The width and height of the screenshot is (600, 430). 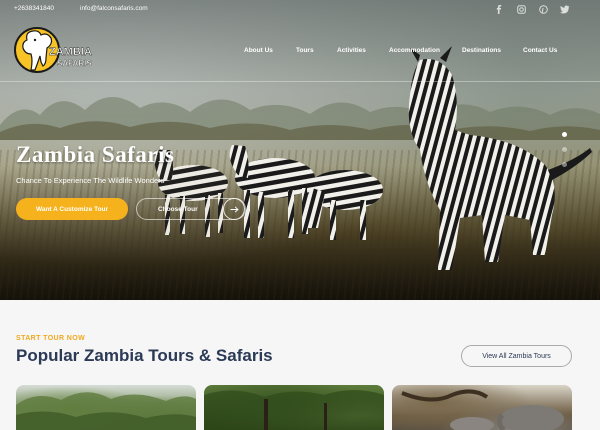 I want to click on email-address: info@falconsafaris.com, so click(x=114, y=8).